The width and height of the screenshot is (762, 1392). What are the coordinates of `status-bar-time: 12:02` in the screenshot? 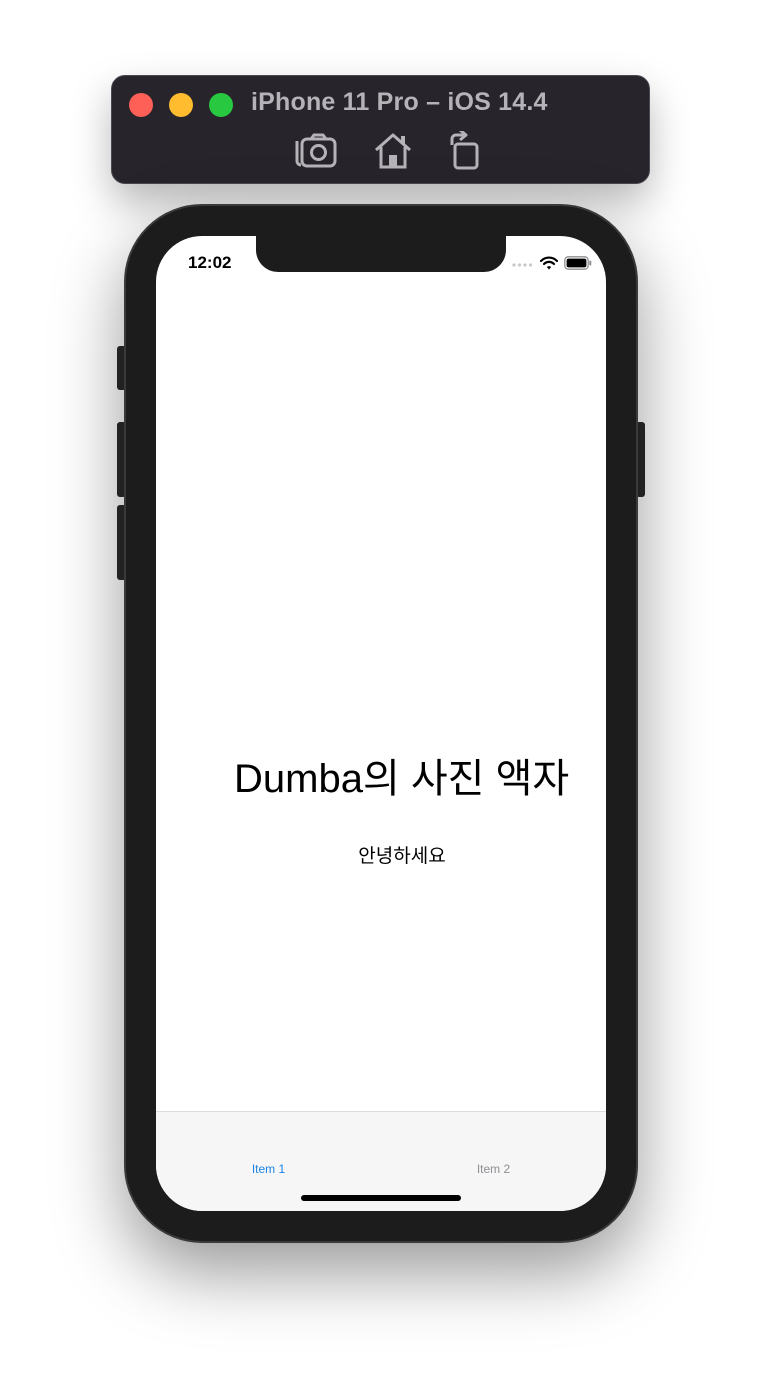 It's located at (210, 262).